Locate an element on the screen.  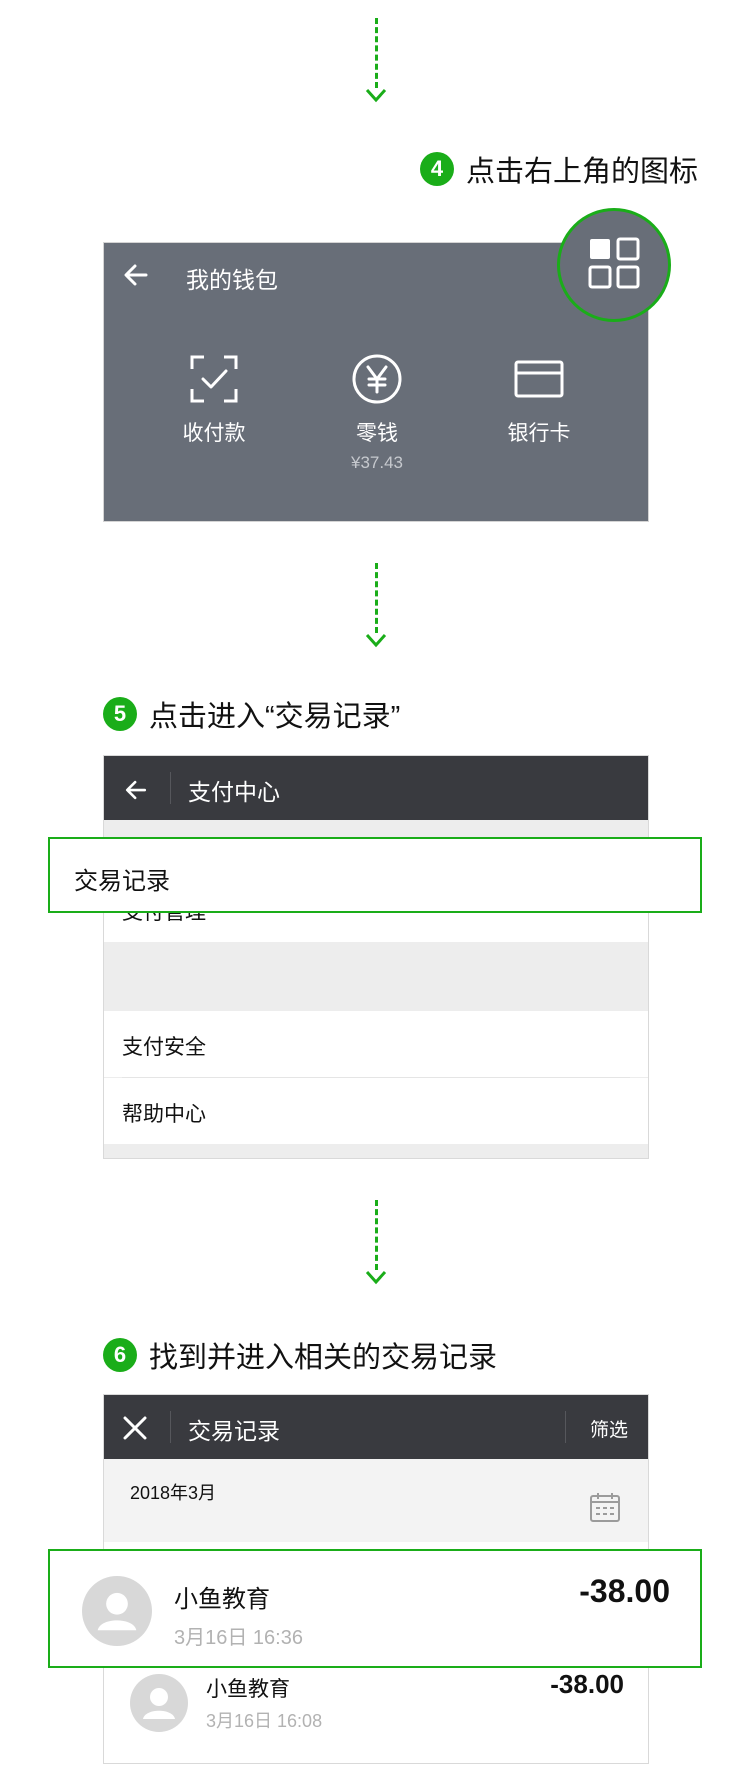
grid-menu-icon is located at coordinates (614, 265).